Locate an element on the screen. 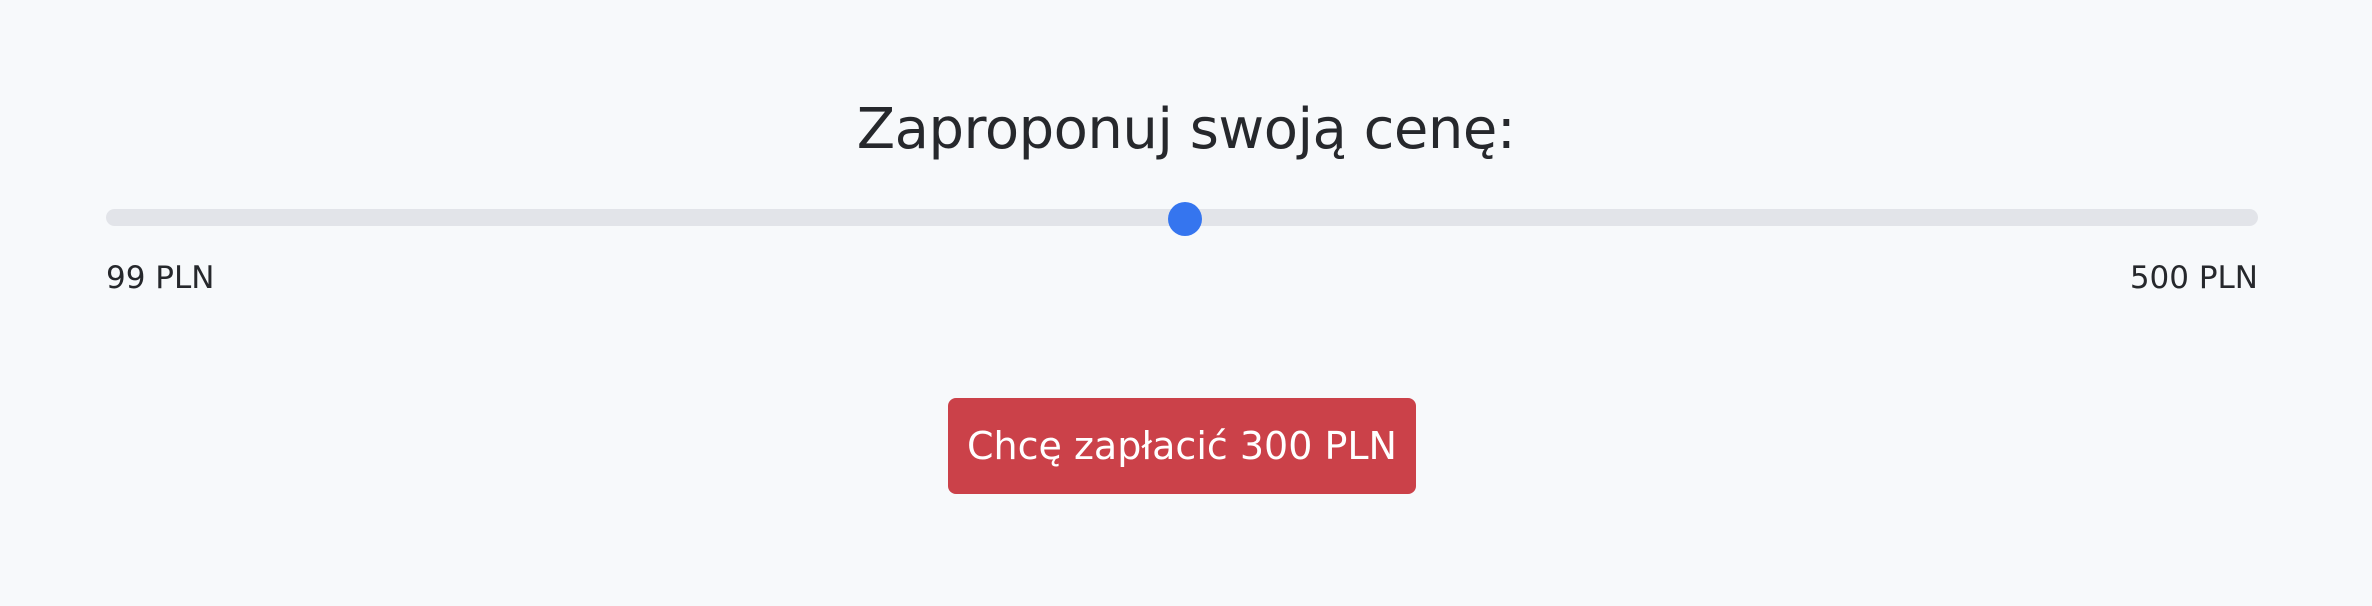 This screenshot has height=606, width=2372. slider-max-label: 500 PLN is located at coordinates (2193, 278).